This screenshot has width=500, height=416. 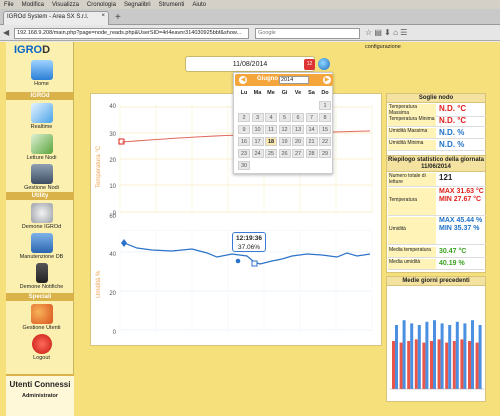 What do you see at coordinates (412, 133) in the screenshot?
I see `threshold-label: Umidità Massima` at bounding box center [412, 133].